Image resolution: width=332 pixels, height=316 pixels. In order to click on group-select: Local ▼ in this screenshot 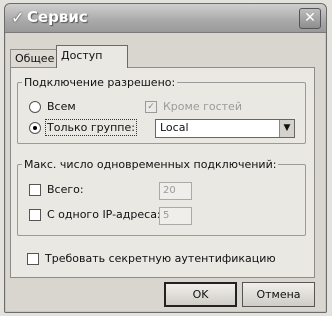, I will do `click(225, 128)`.